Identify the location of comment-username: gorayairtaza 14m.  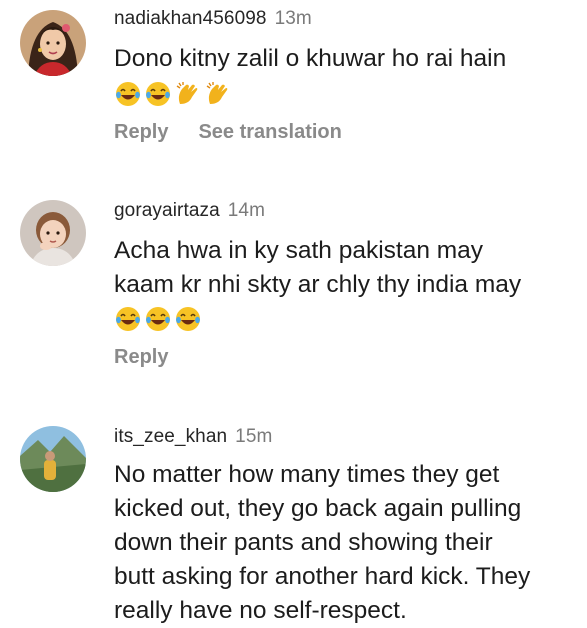
(189, 211).